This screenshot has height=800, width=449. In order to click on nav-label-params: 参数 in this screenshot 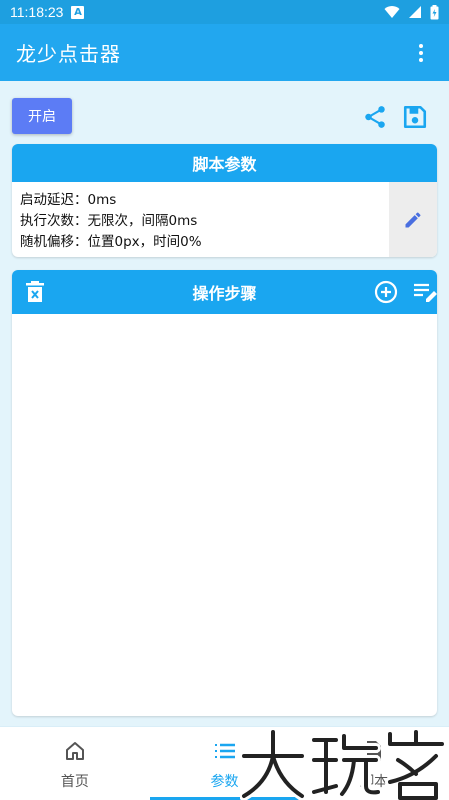, I will do `click(224, 782)`.